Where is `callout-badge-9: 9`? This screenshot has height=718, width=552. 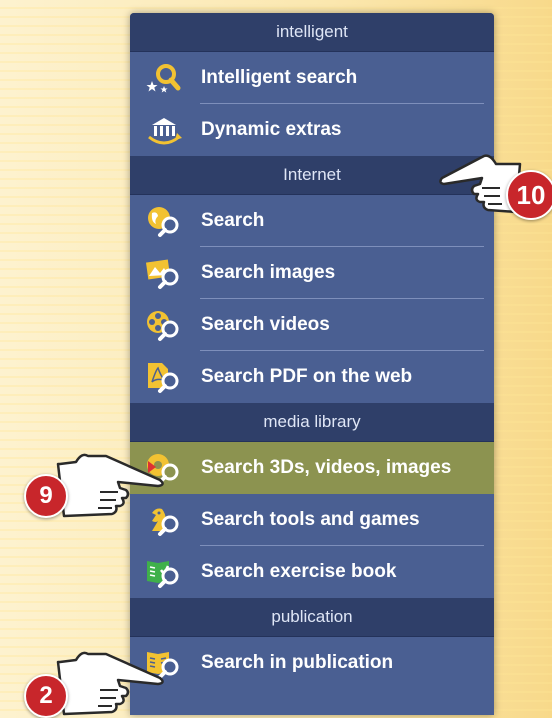
callout-badge-9: 9 is located at coordinates (46, 496).